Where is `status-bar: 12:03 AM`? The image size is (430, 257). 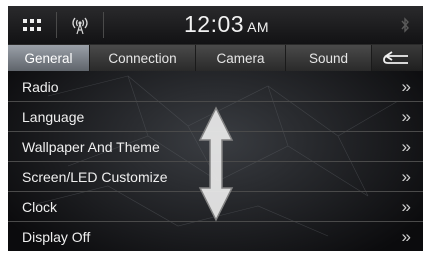 status-bar: 12:03 AM is located at coordinates (215, 25).